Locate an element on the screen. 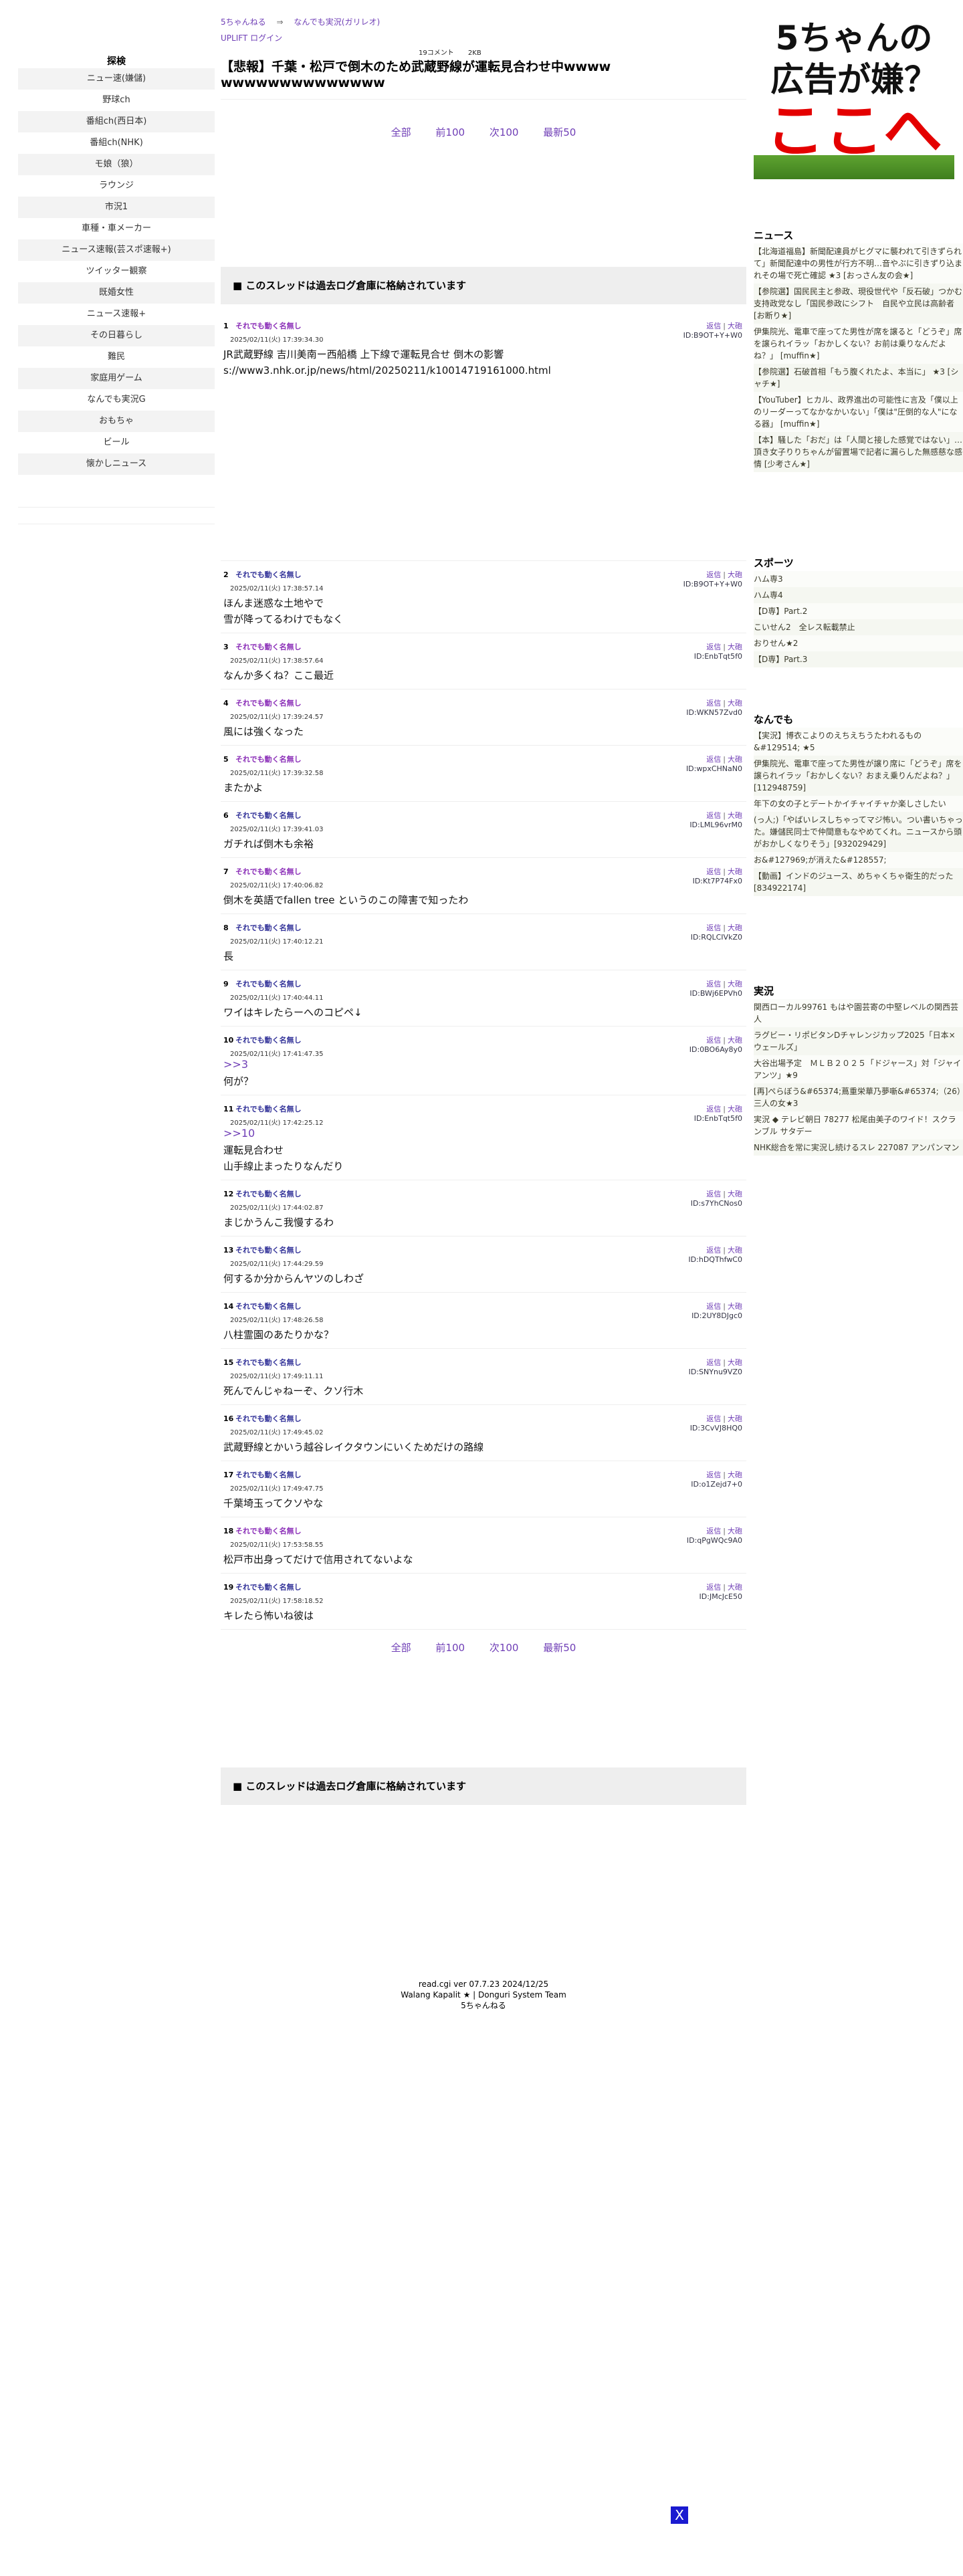 The height and width of the screenshot is (2576, 963). nandemo-thread-link: 年下の女の子とデートかイチャイチャか楽しさしたい is located at coordinates (858, 804).